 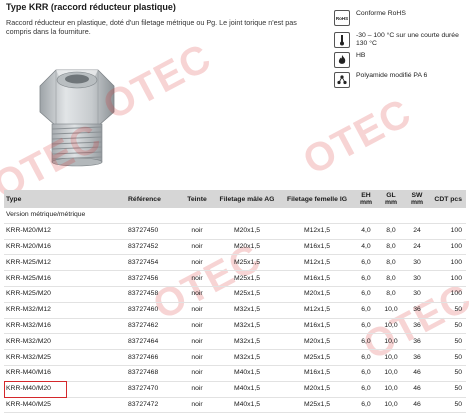 I want to click on cell-reference: 83727472, so click(x=153, y=405).